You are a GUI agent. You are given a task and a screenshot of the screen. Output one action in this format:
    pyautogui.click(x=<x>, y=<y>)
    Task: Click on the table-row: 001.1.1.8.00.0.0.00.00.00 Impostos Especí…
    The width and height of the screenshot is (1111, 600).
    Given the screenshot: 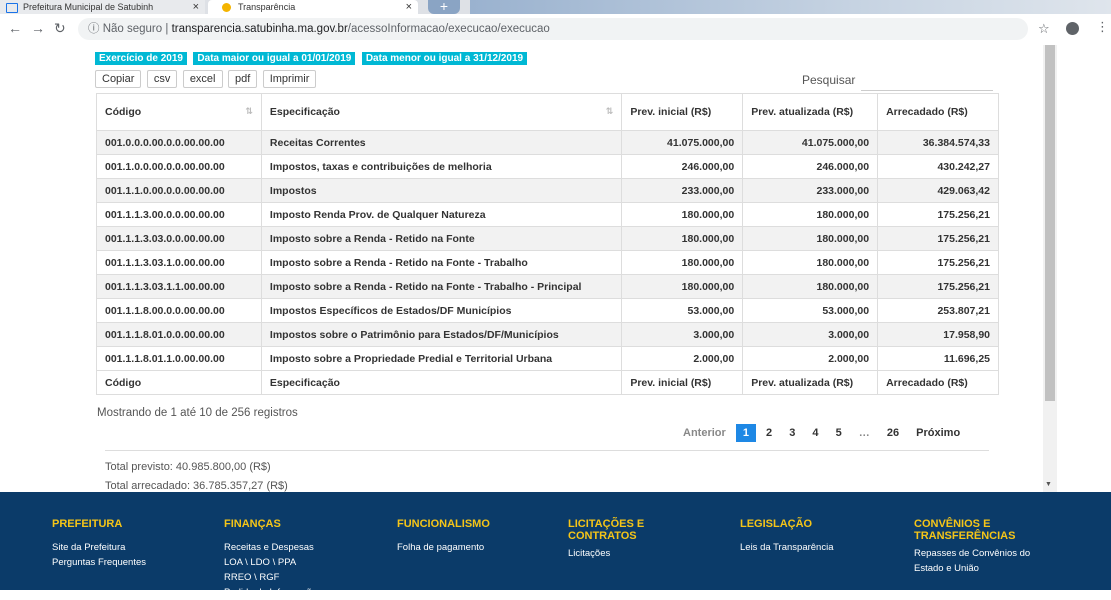 What is the action you would take?
    pyautogui.click(x=547, y=310)
    